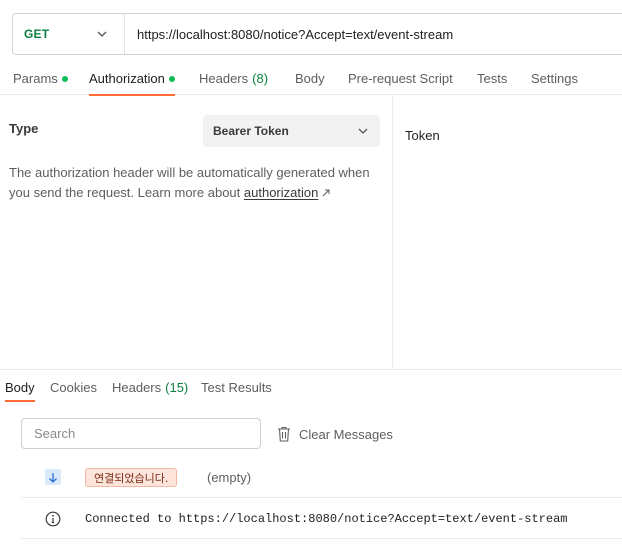 The image size is (622, 549). Describe the element at coordinates (229, 477) in the screenshot. I see `message-data: (empty)` at that location.